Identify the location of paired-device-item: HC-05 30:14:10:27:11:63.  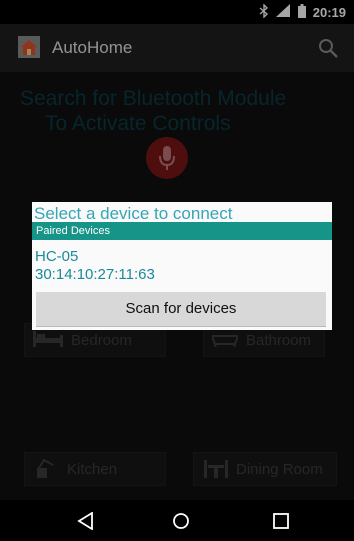
(182, 267).